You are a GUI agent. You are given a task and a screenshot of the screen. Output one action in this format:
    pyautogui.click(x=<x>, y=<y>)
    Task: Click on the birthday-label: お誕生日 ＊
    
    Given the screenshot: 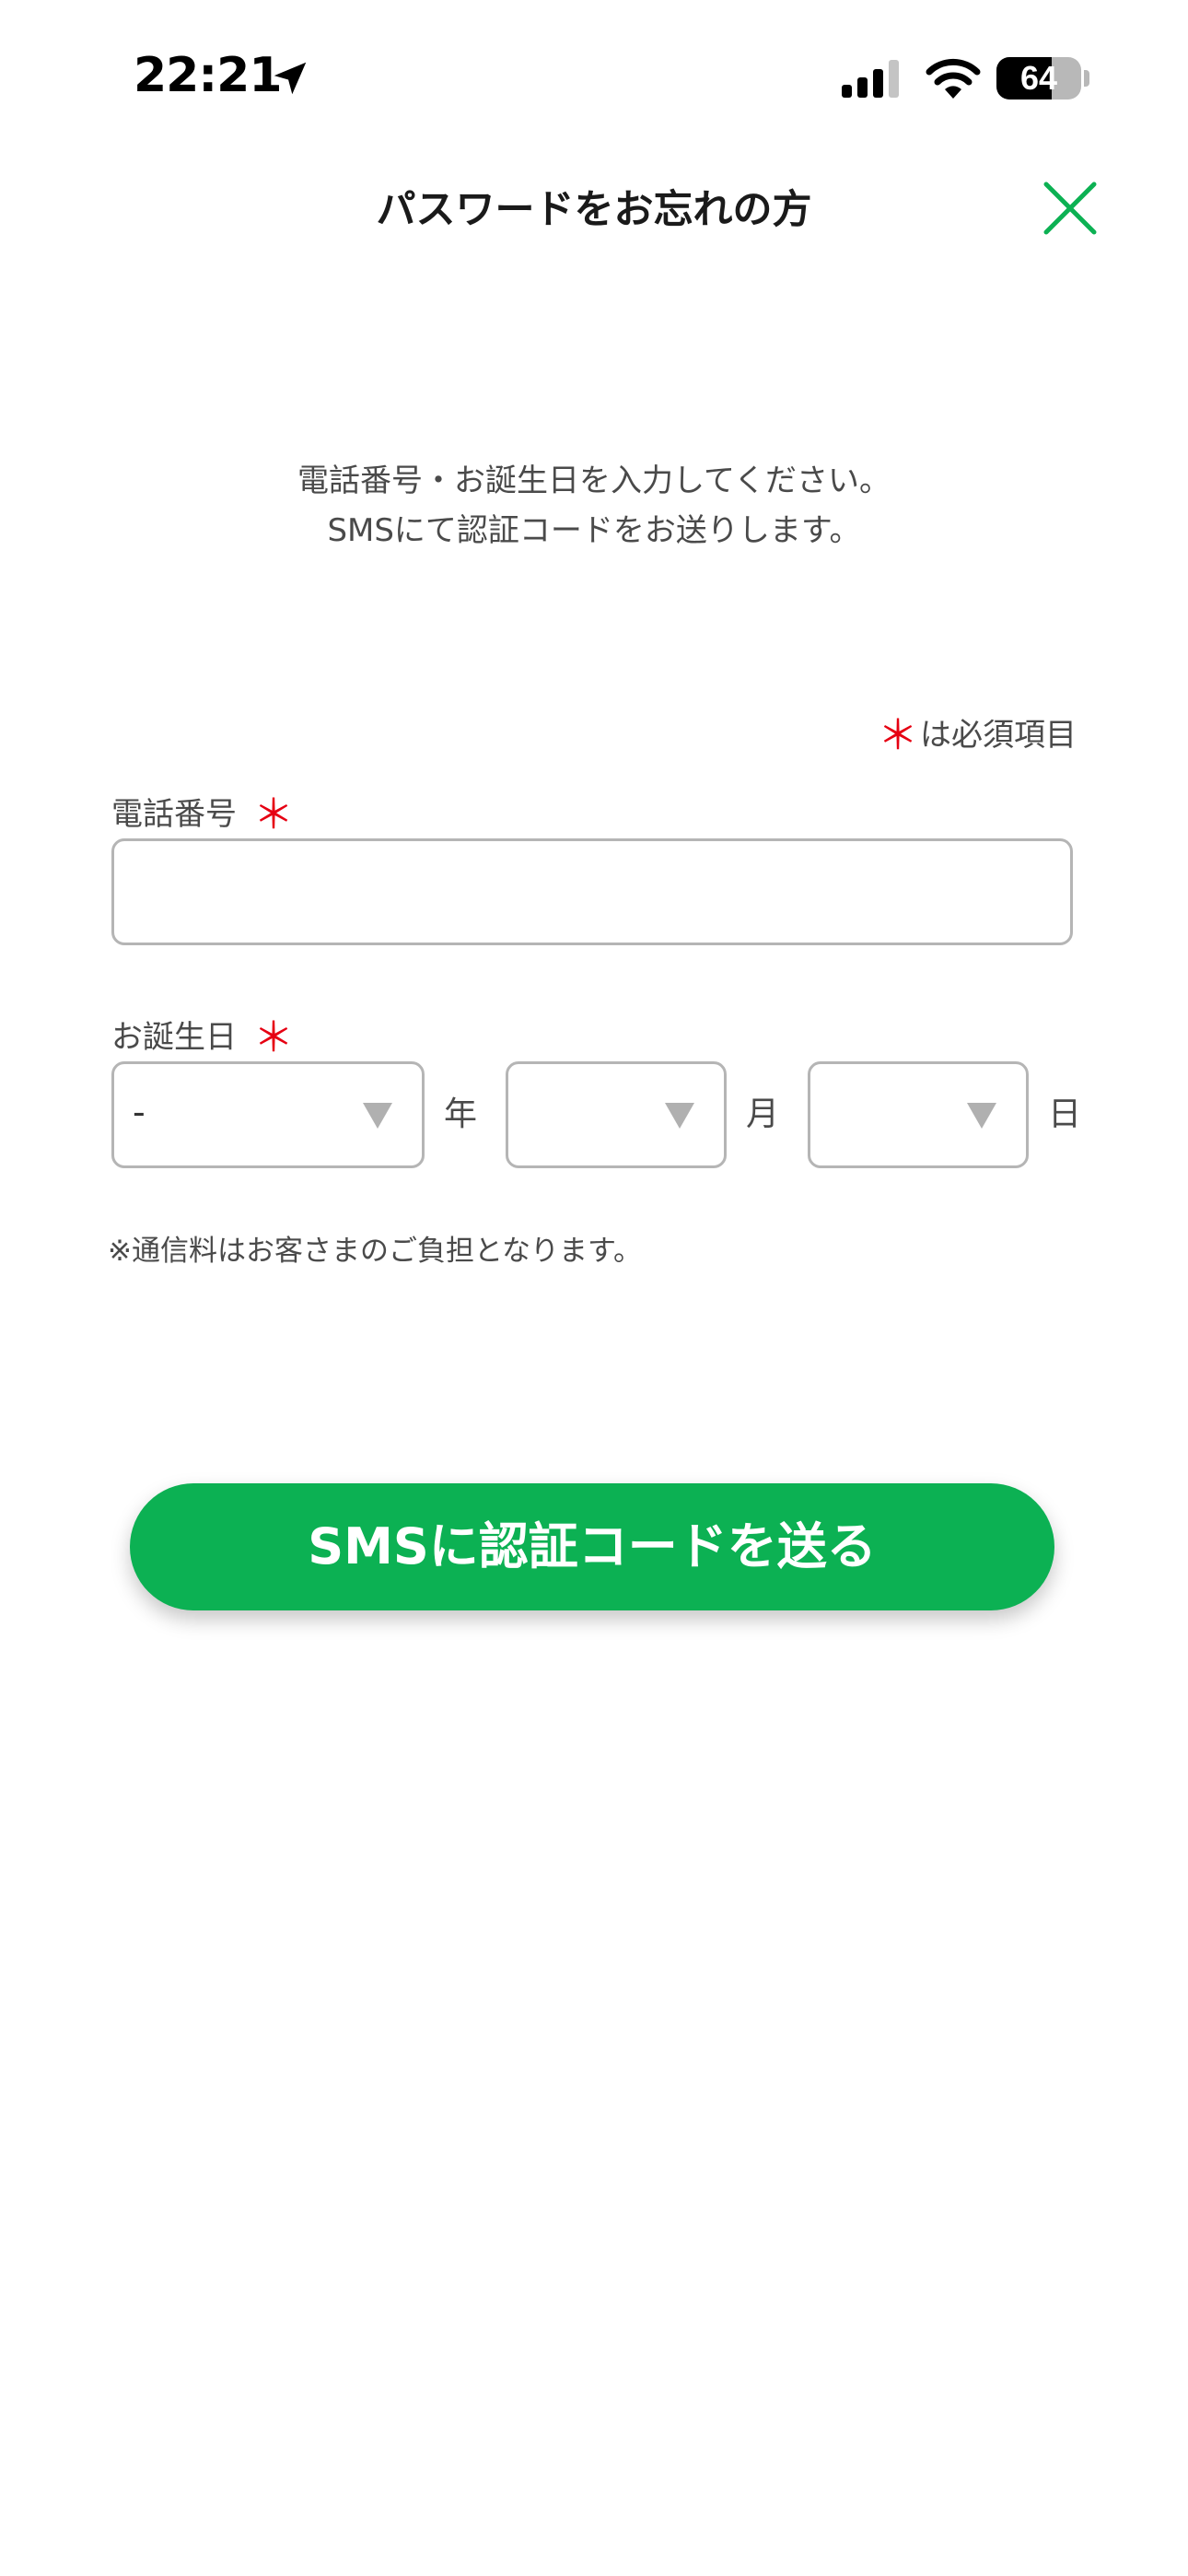 What is the action you would take?
    pyautogui.click(x=203, y=1033)
    